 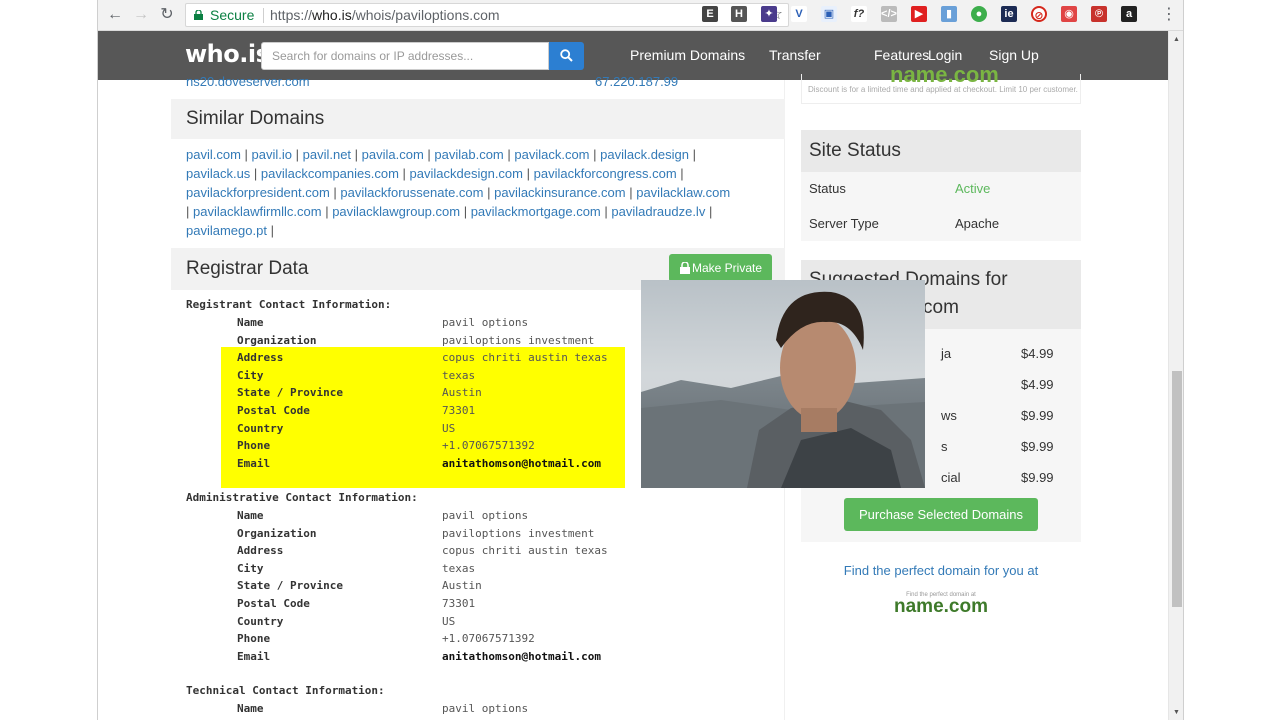 What do you see at coordinates (919, 14) in the screenshot?
I see `youtube-ext-icon: ▶` at bounding box center [919, 14].